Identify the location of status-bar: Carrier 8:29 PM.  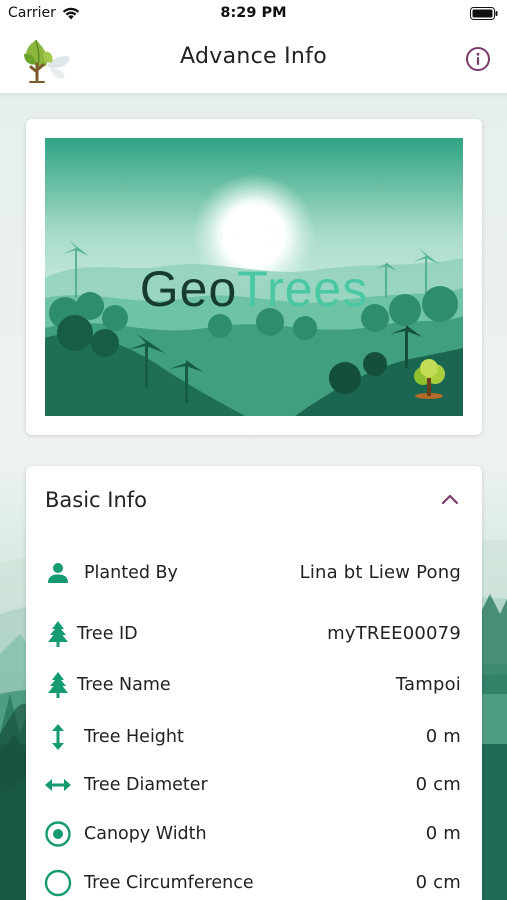
(253, 14).